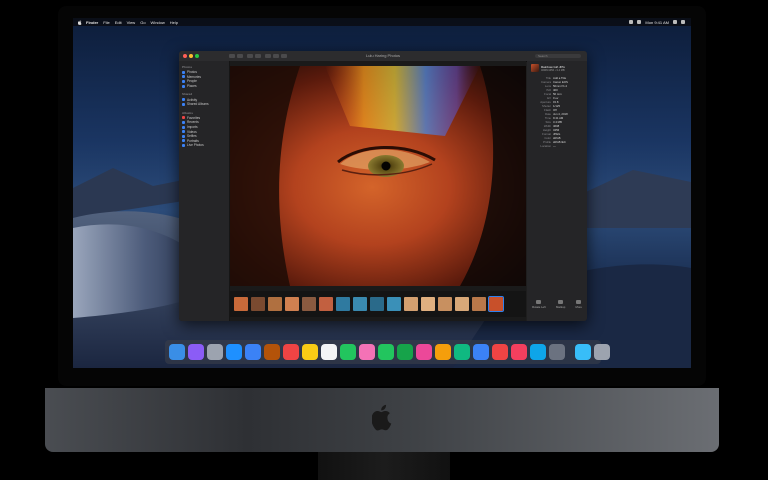 Image resolution: width=768 pixels, height=480 pixels. I want to click on rotate-left-button: Rotate Left, so click(539, 304).